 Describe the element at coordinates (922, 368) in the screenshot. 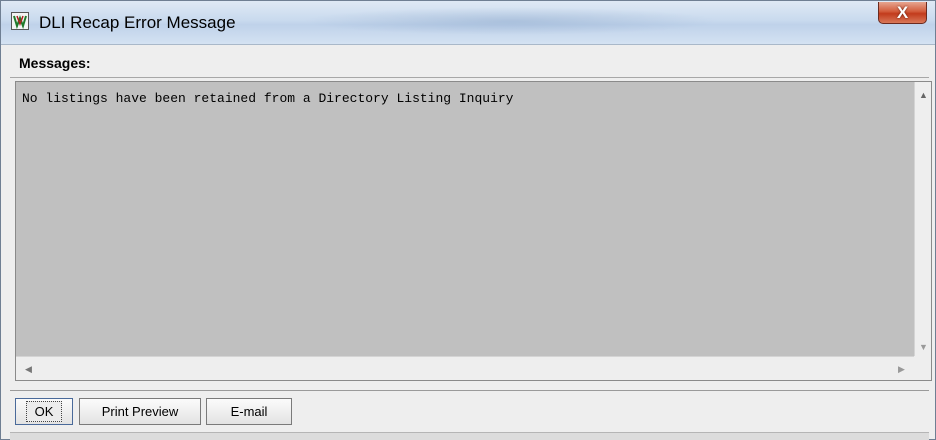

I see `scrollbar-corner` at that location.